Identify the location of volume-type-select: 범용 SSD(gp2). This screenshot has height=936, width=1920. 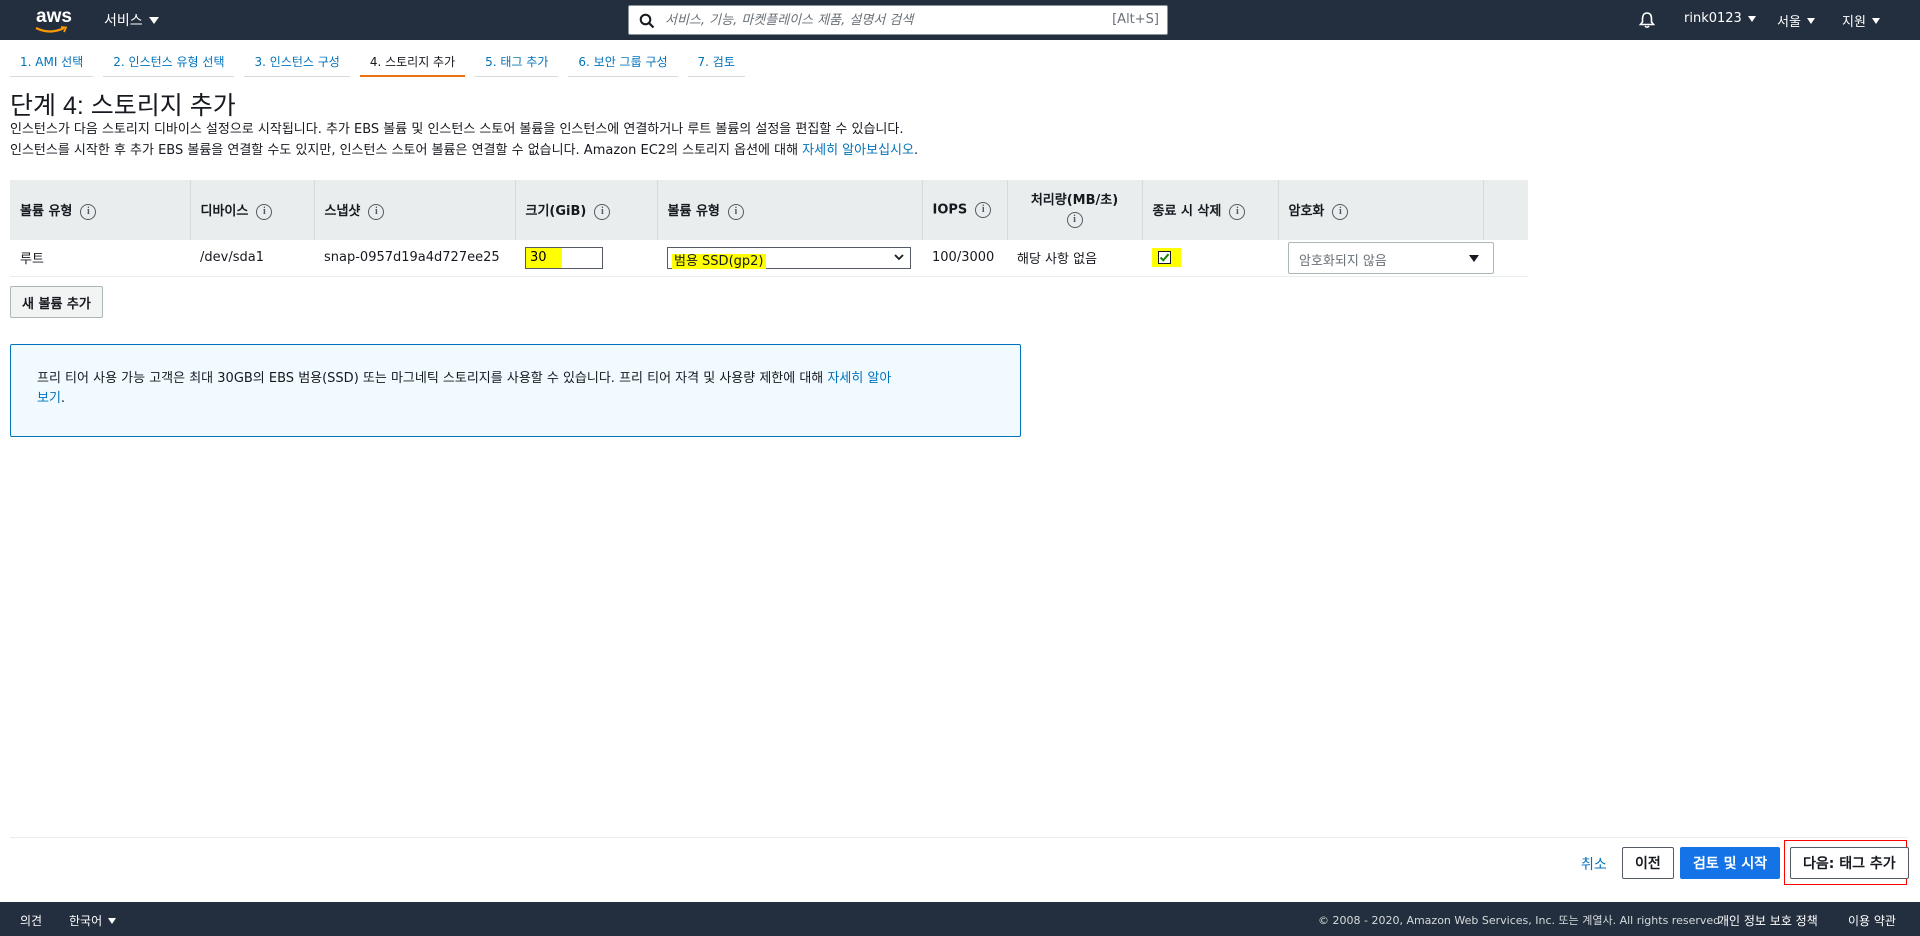
(789, 257).